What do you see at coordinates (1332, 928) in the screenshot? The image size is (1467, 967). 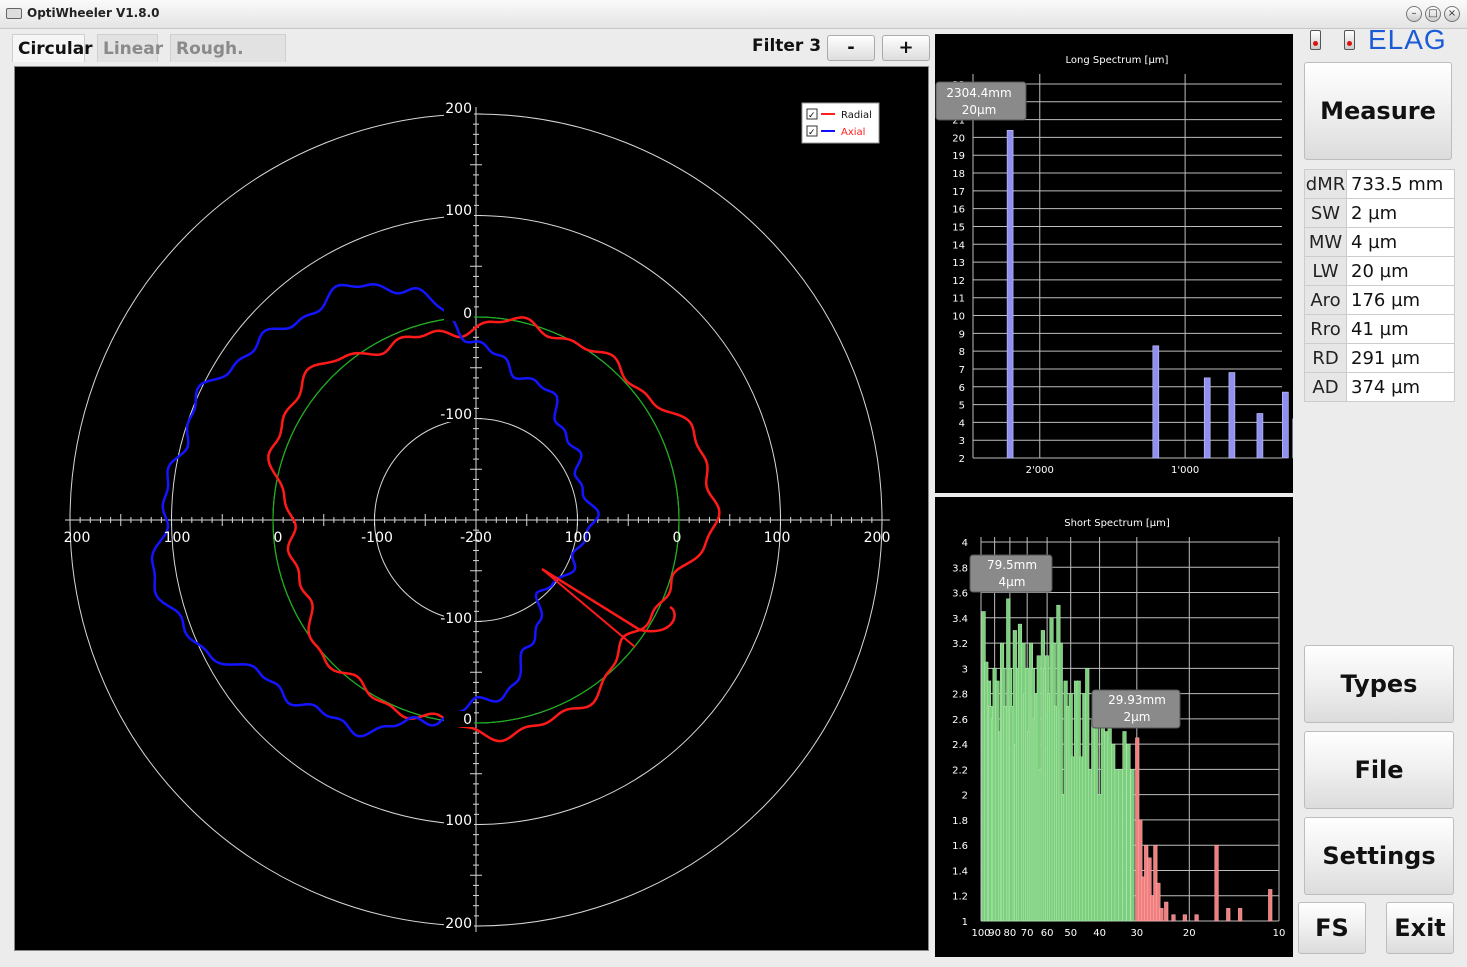 I see `fs-button: FS` at bounding box center [1332, 928].